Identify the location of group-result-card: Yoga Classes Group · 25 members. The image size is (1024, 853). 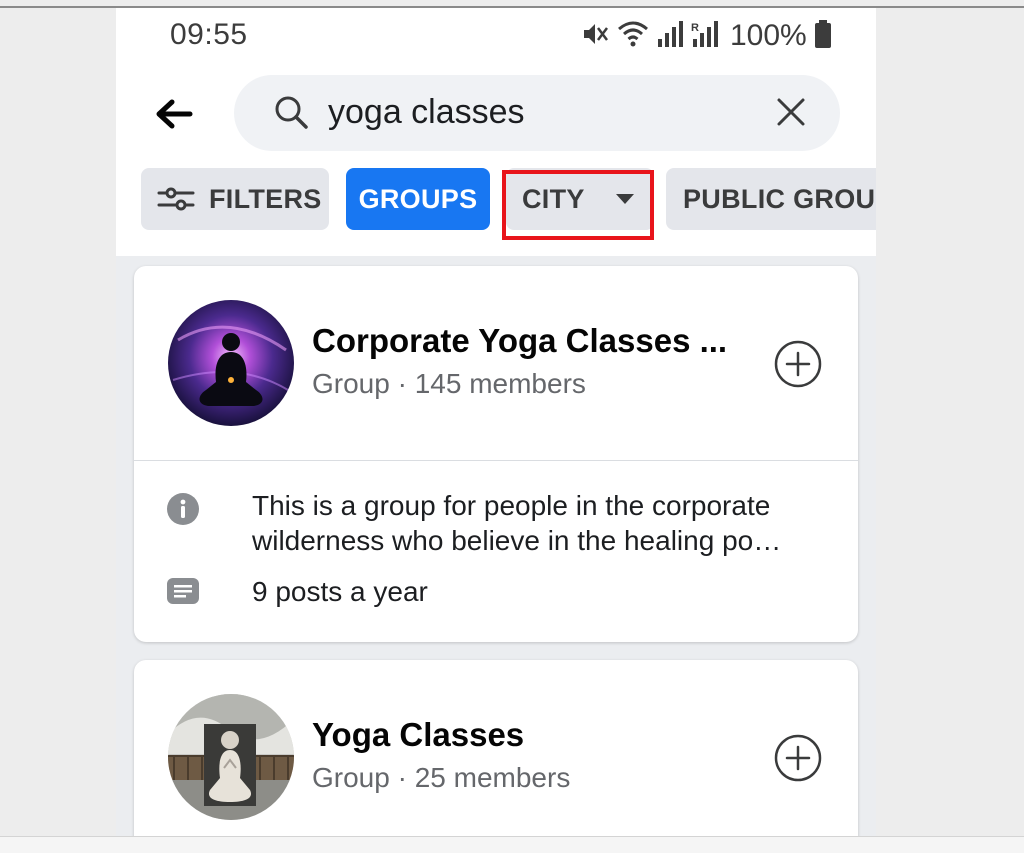
(496, 748).